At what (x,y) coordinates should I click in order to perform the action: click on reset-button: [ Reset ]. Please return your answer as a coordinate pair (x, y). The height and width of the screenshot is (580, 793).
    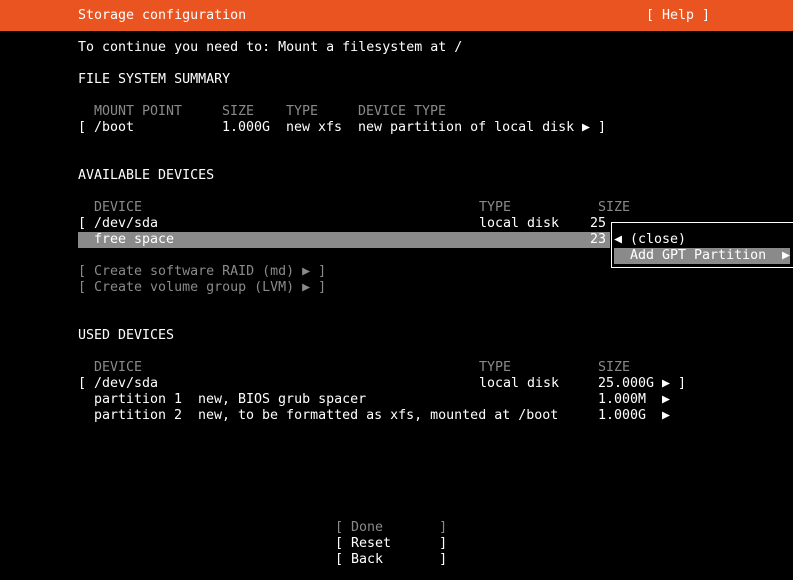
    Looking at the image, I should click on (391, 544).